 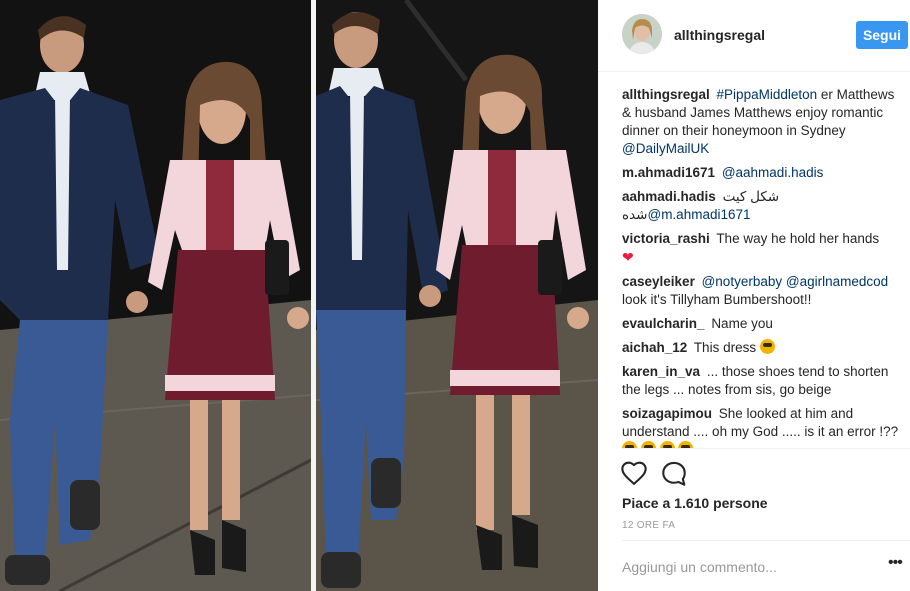 What do you see at coordinates (663, 323) in the screenshot?
I see `comment-username: evaulcharin_` at bounding box center [663, 323].